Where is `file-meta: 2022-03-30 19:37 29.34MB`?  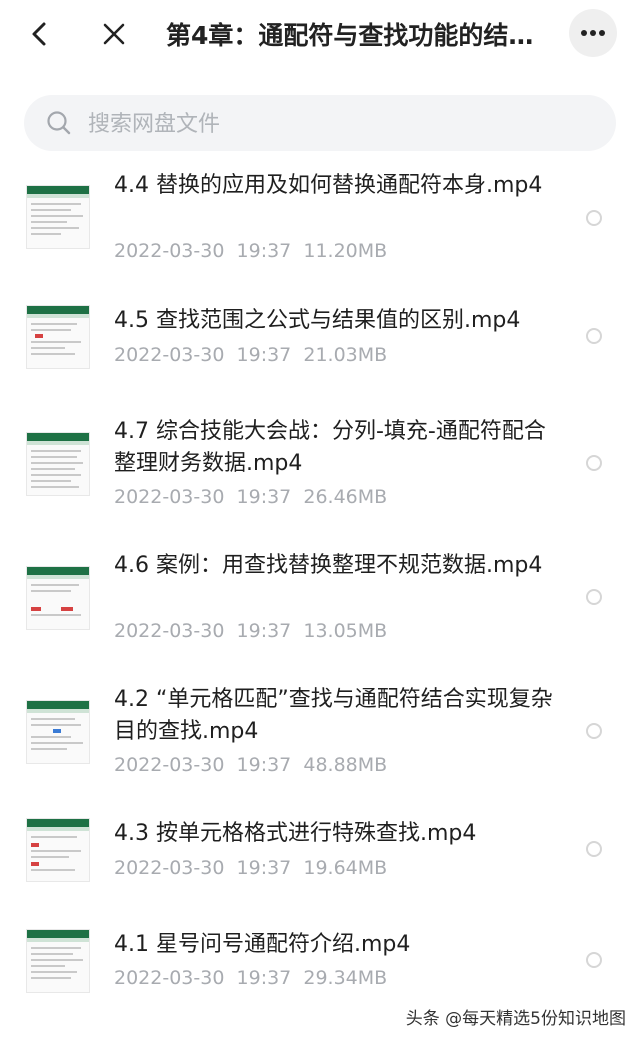 file-meta: 2022-03-30 19:37 29.34MB is located at coordinates (334, 978).